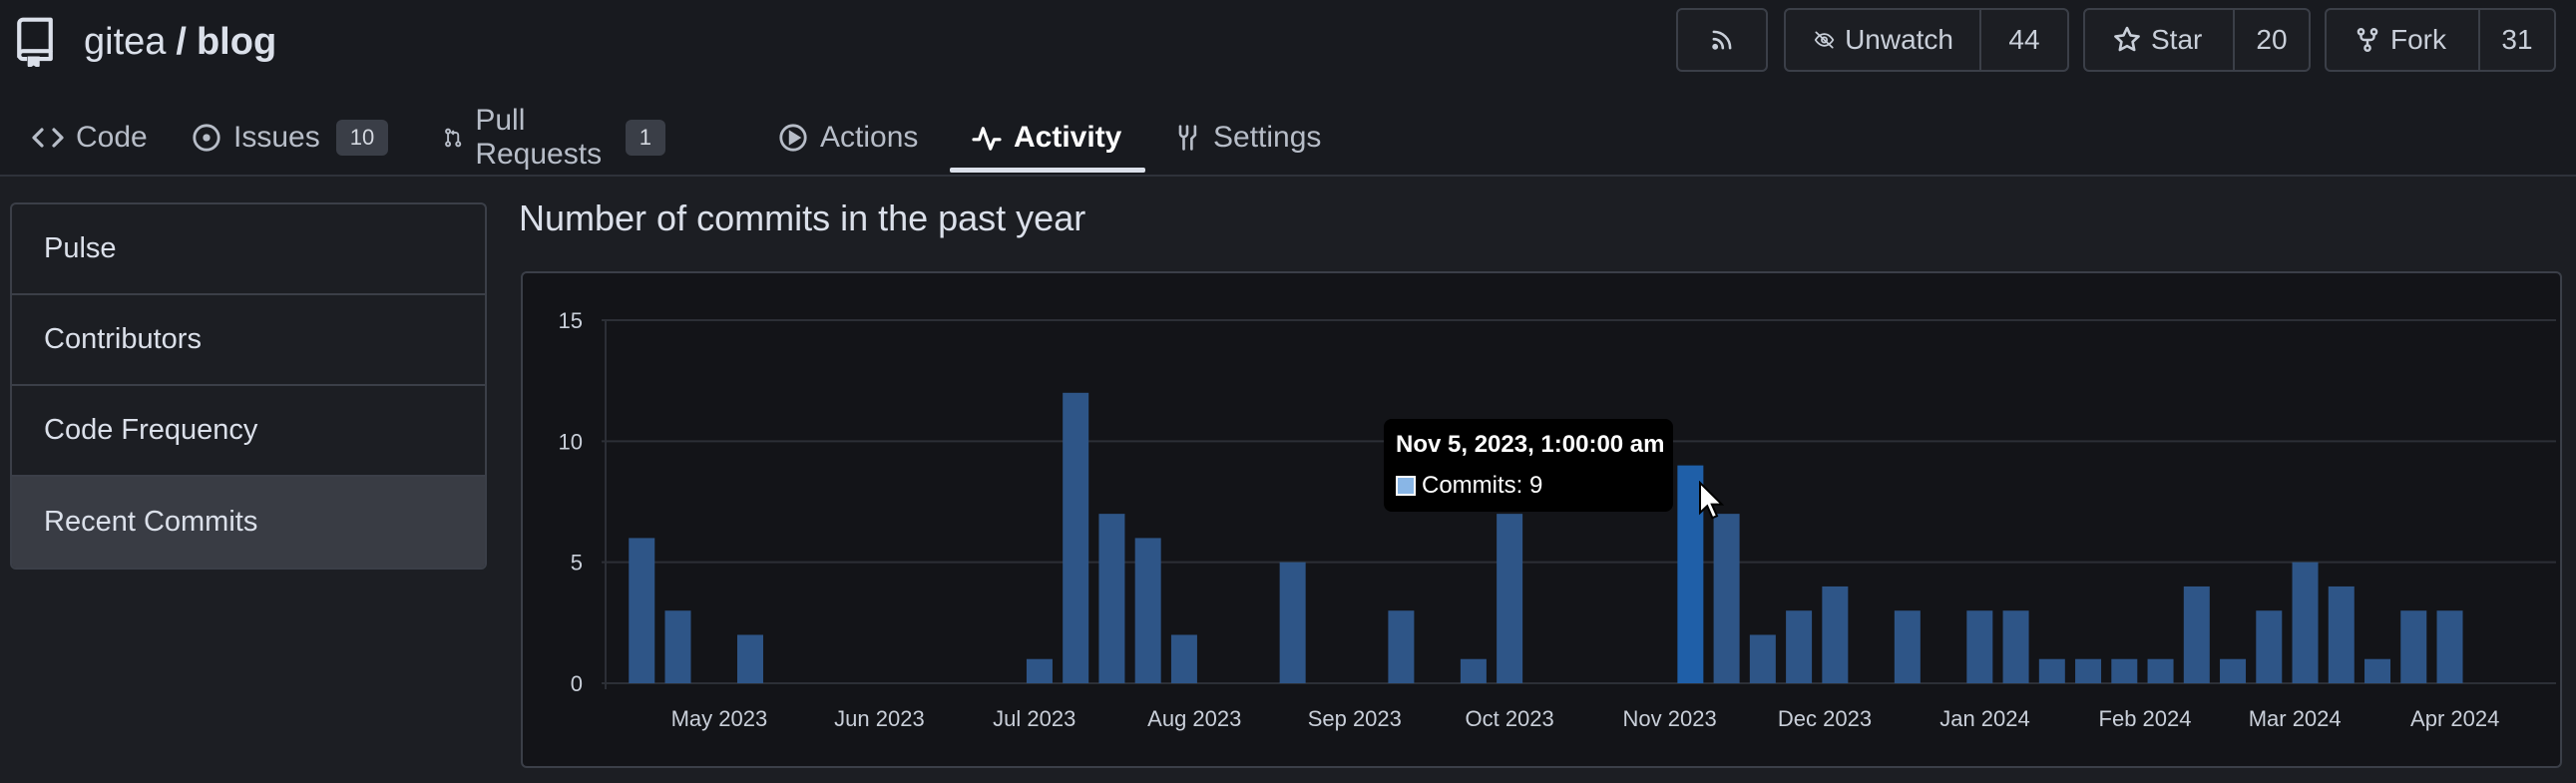 Image resolution: width=2576 pixels, height=783 pixels. Describe the element at coordinates (1355, 718) in the screenshot. I see `x-tick-label: Sep 2023` at that location.